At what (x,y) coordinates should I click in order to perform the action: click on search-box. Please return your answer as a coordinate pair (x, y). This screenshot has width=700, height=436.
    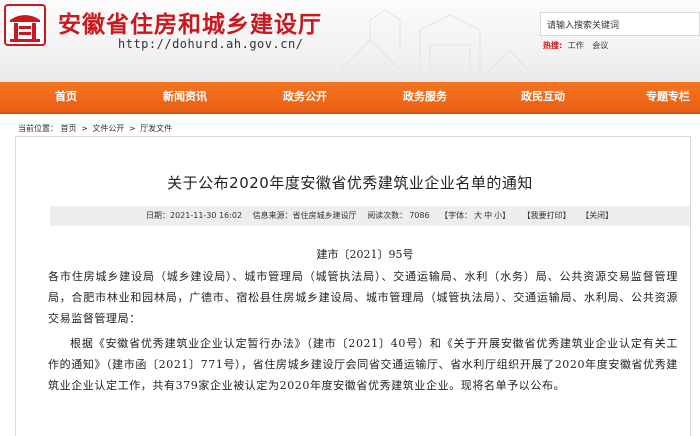
    Looking at the image, I should click on (620, 24).